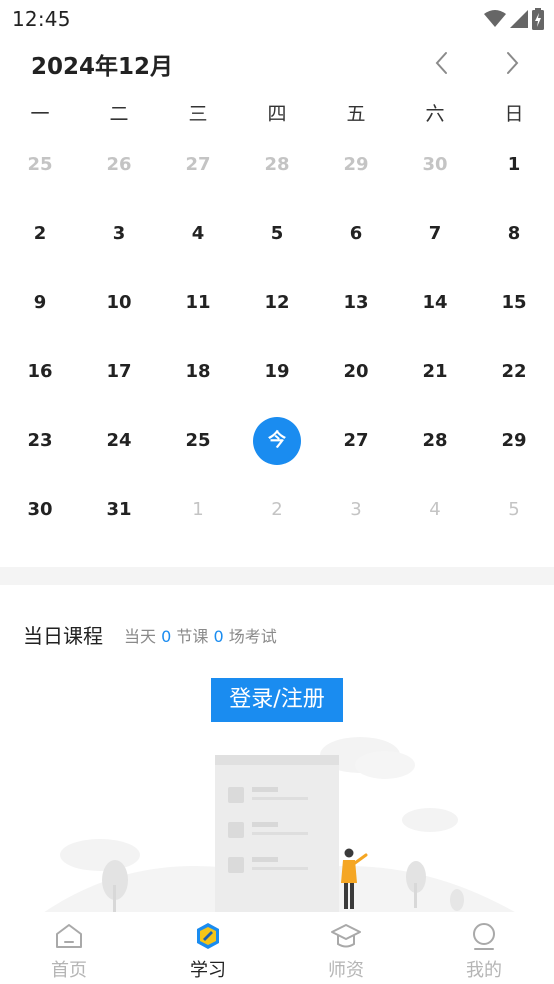  What do you see at coordinates (435, 372) in the screenshot?
I see `calendar-day: 21` at bounding box center [435, 372].